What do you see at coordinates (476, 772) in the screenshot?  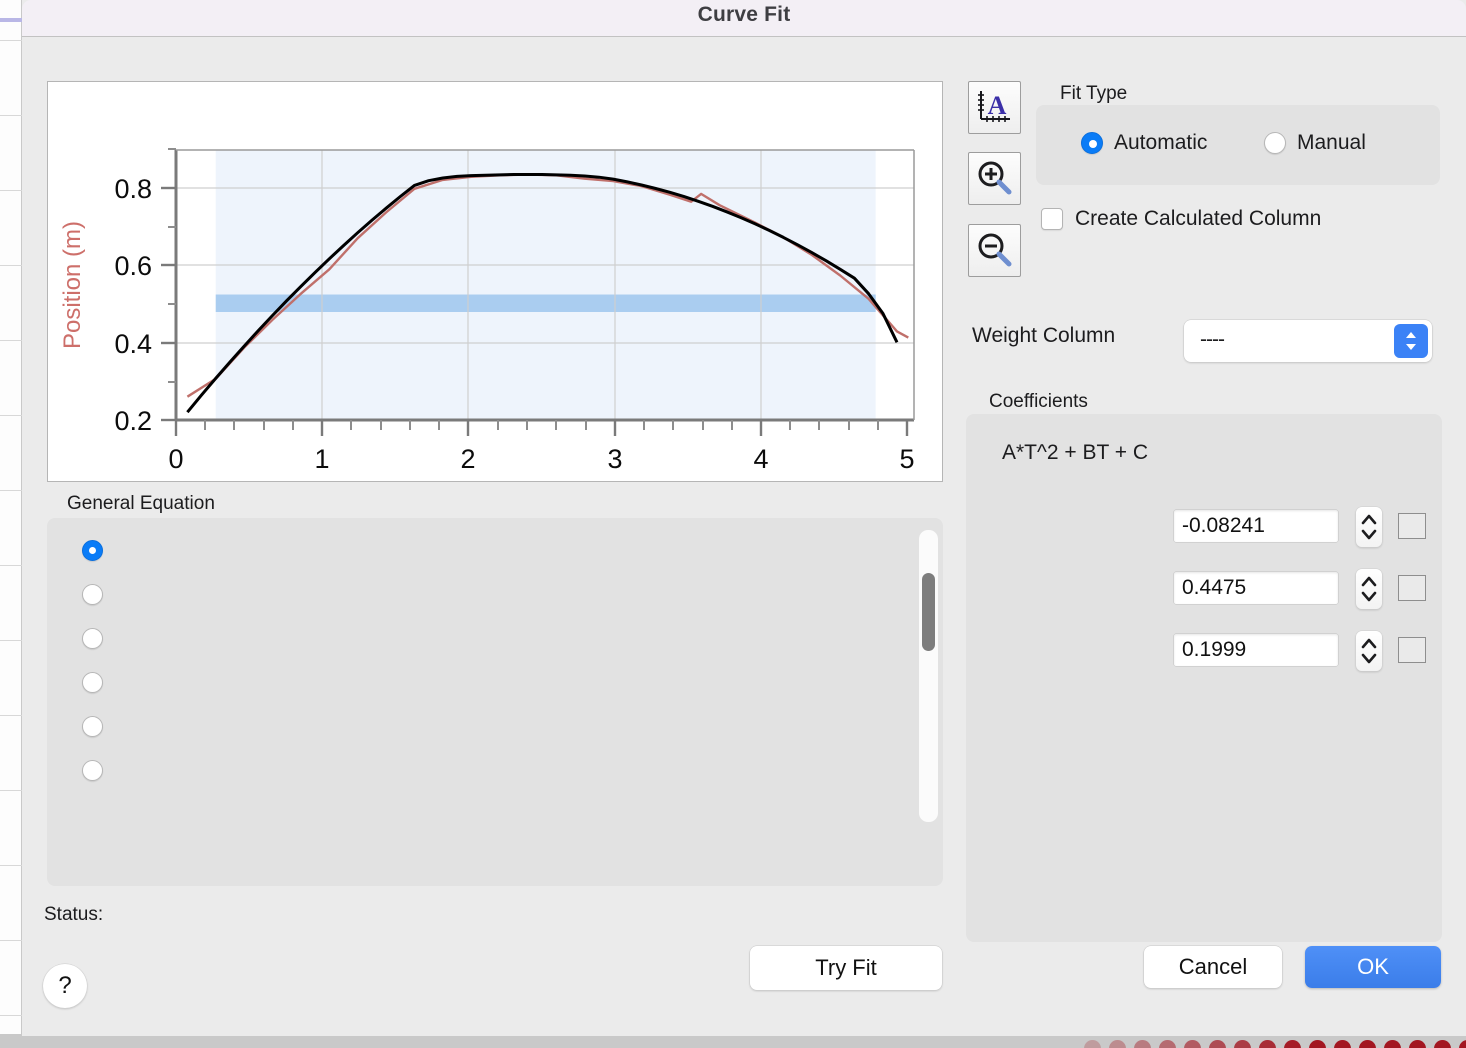 I see `equation-option-variable-power` at bounding box center [476, 772].